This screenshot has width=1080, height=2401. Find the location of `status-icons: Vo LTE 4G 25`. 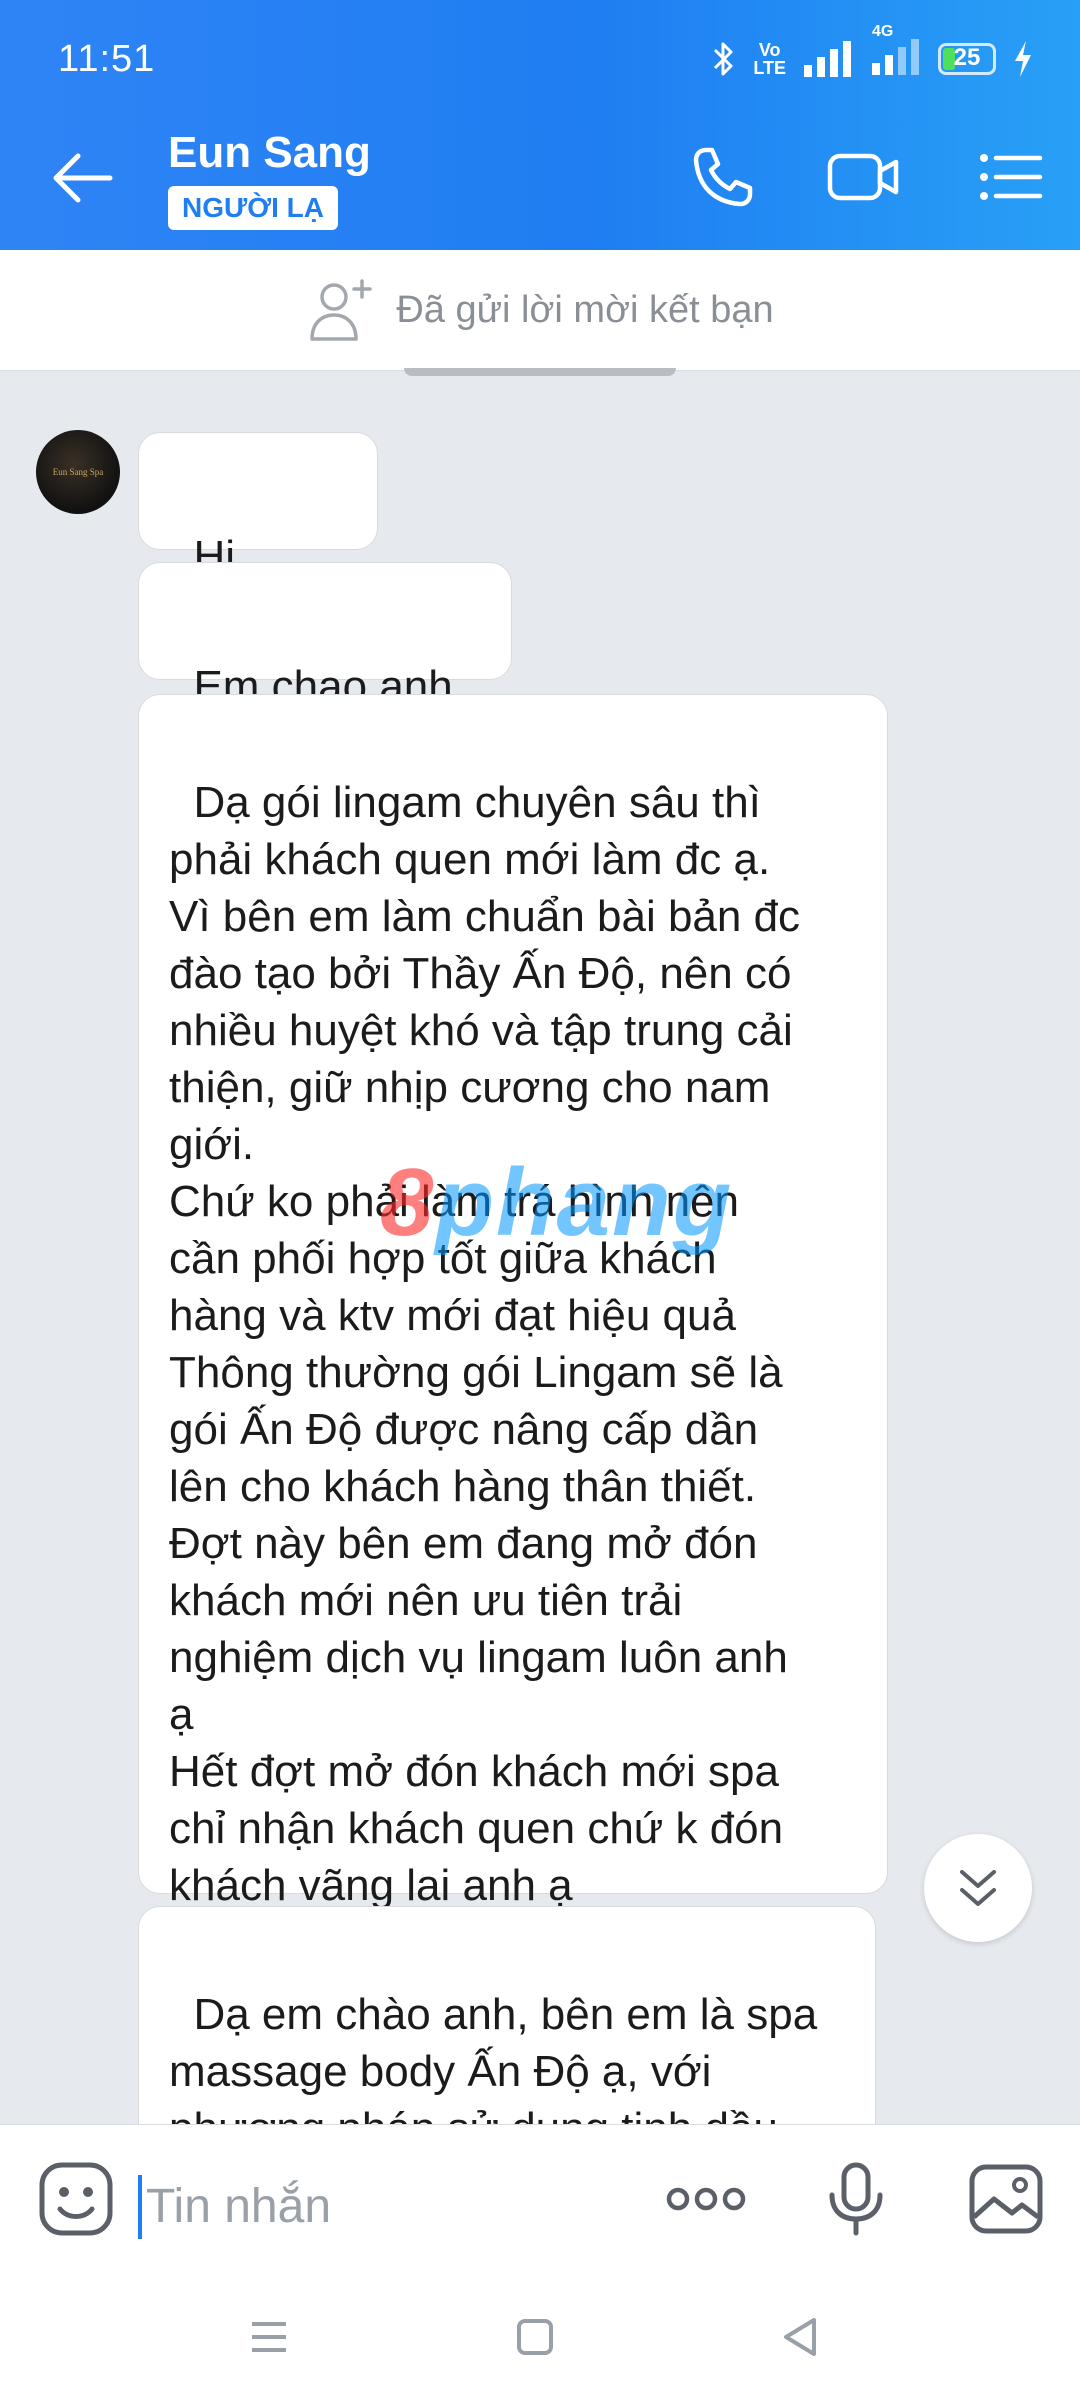

status-icons: Vo LTE 4G 25 is located at coordinates (872, 53).